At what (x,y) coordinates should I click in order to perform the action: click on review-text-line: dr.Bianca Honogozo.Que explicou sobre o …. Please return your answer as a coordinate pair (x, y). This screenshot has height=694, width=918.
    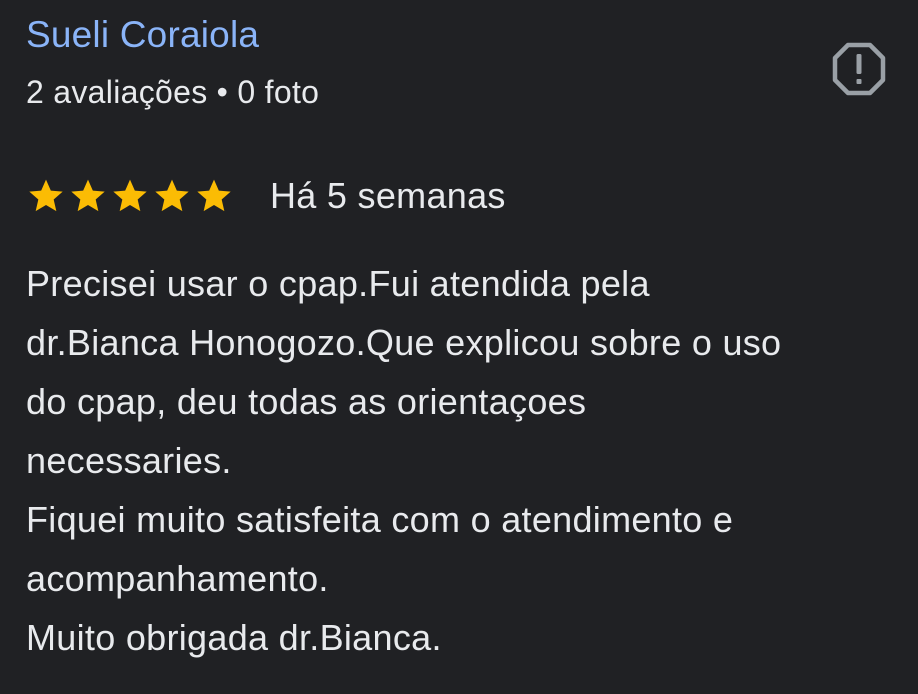
    Looking at the image, I should click on (404, 342).